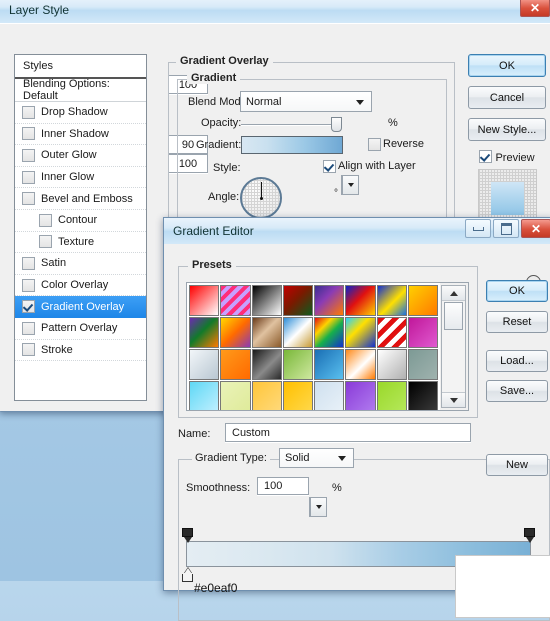 The image size is (550, 621). Describe the element at coordinates (507, 65) in the screenshot. I see `ok-button: OK` at that location.